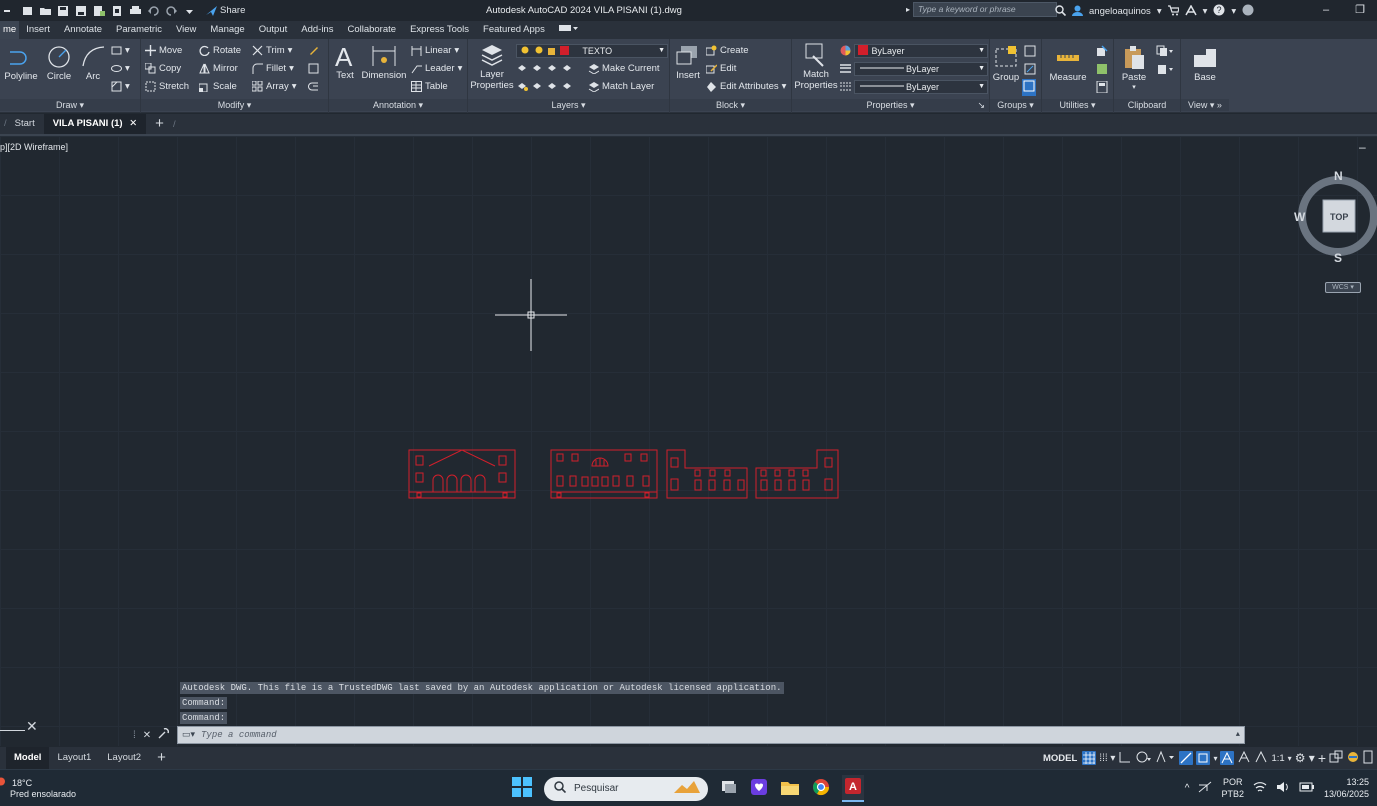 The width and height of the screenshot is (1377, 806). Describe the element at coordinates (188, 735) in the screenshot. I see `command-recent-icon: ▭▾` at that location.